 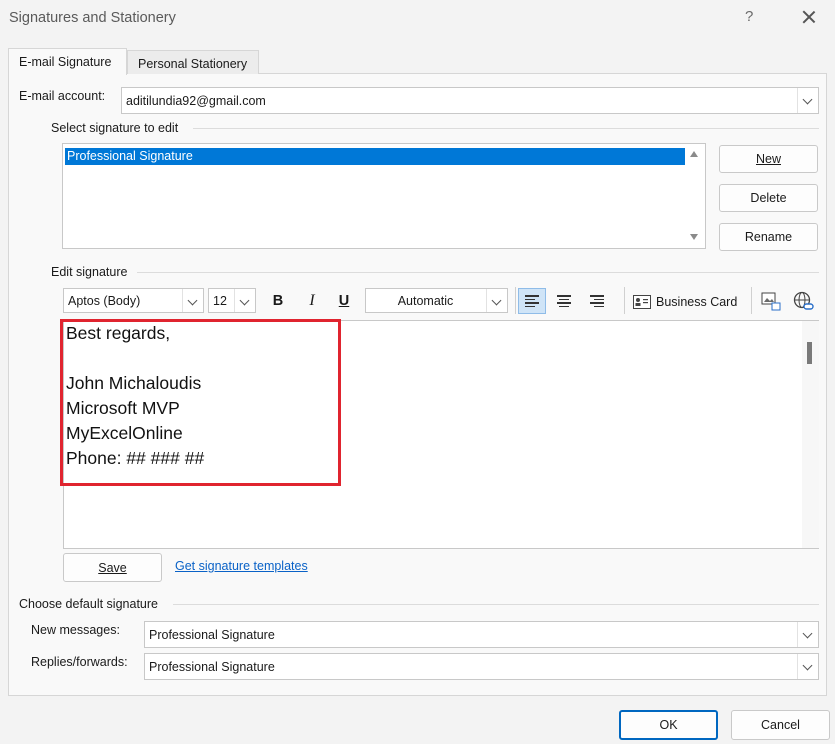 I want to click on rename-button: Rename, so click(x=768, y=237).